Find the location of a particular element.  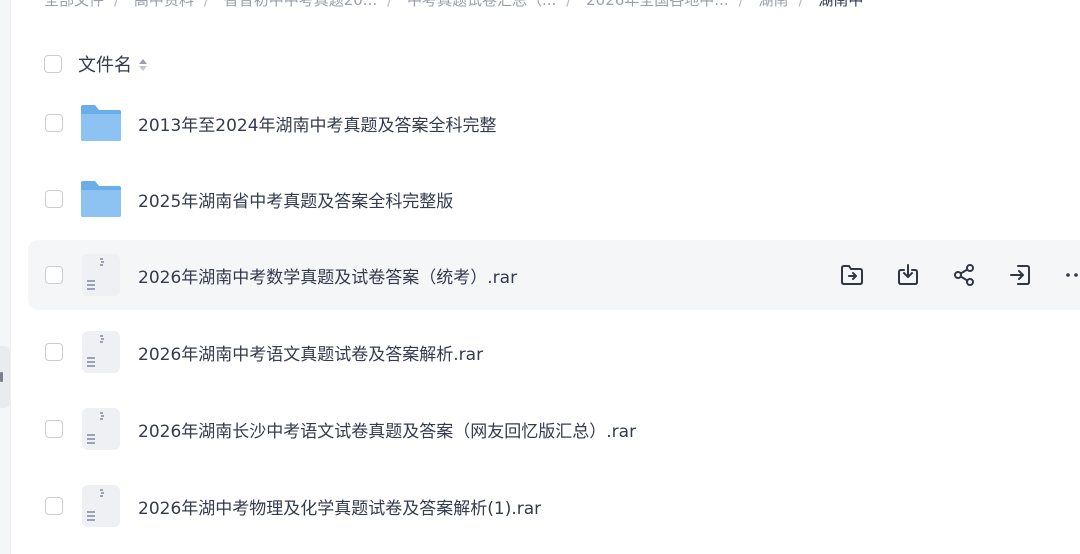

import-icon is located at coordinates (1020, 275).